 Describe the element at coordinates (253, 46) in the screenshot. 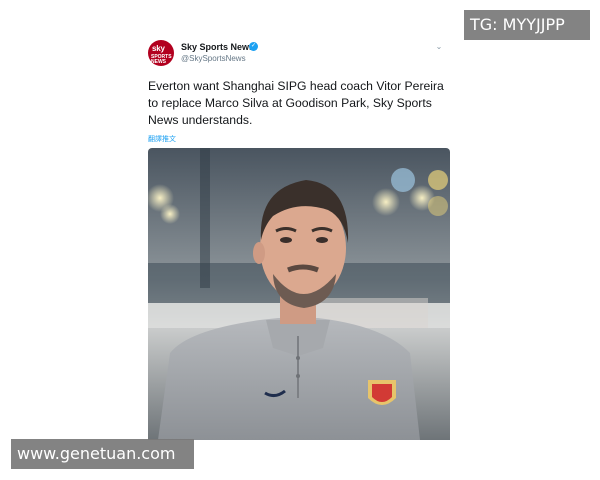

I see `verified-icon: ✓` at that location.